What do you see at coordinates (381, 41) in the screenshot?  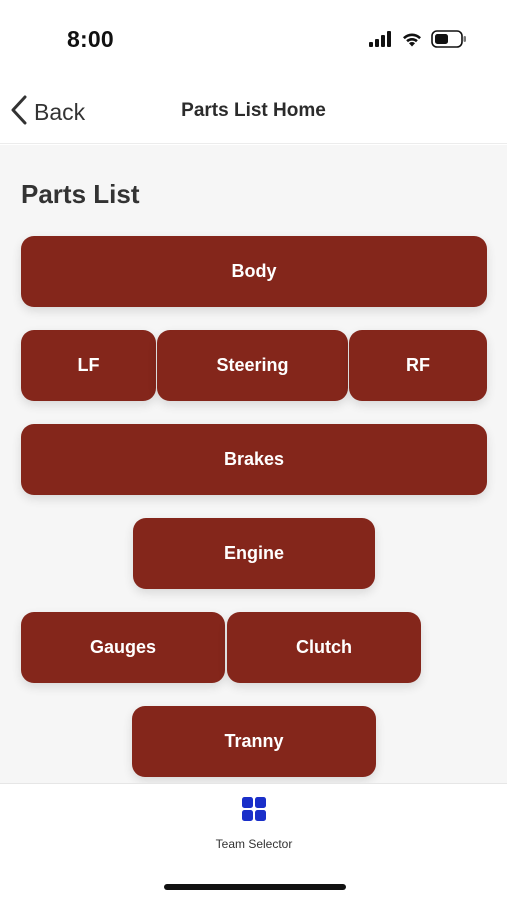 I see `cellular-signal-icon` at bounding box center [381, 41].